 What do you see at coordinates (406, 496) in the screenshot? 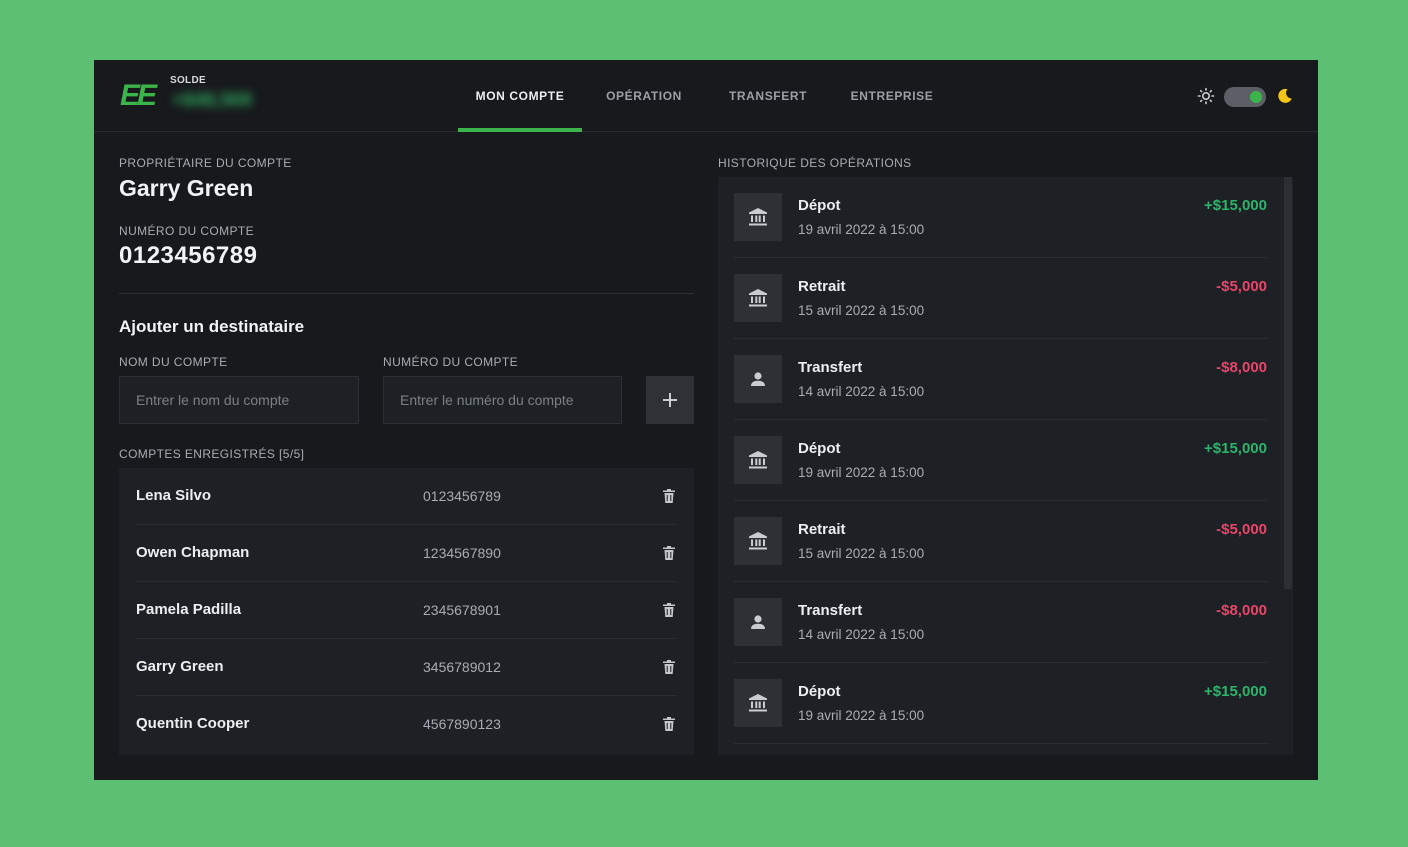
I see `saved-account-row: Lena Silvo 0123456789` at bounding box center [406, 496].